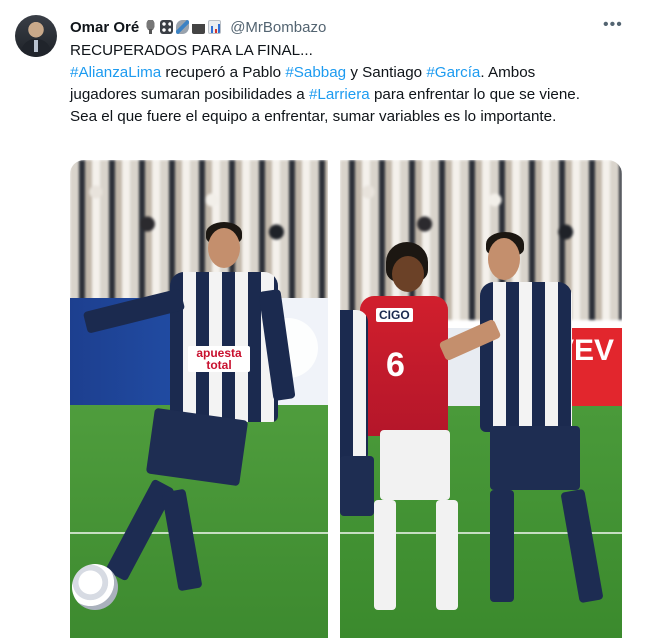  I want to click on name-emojis, so click(183, 27).